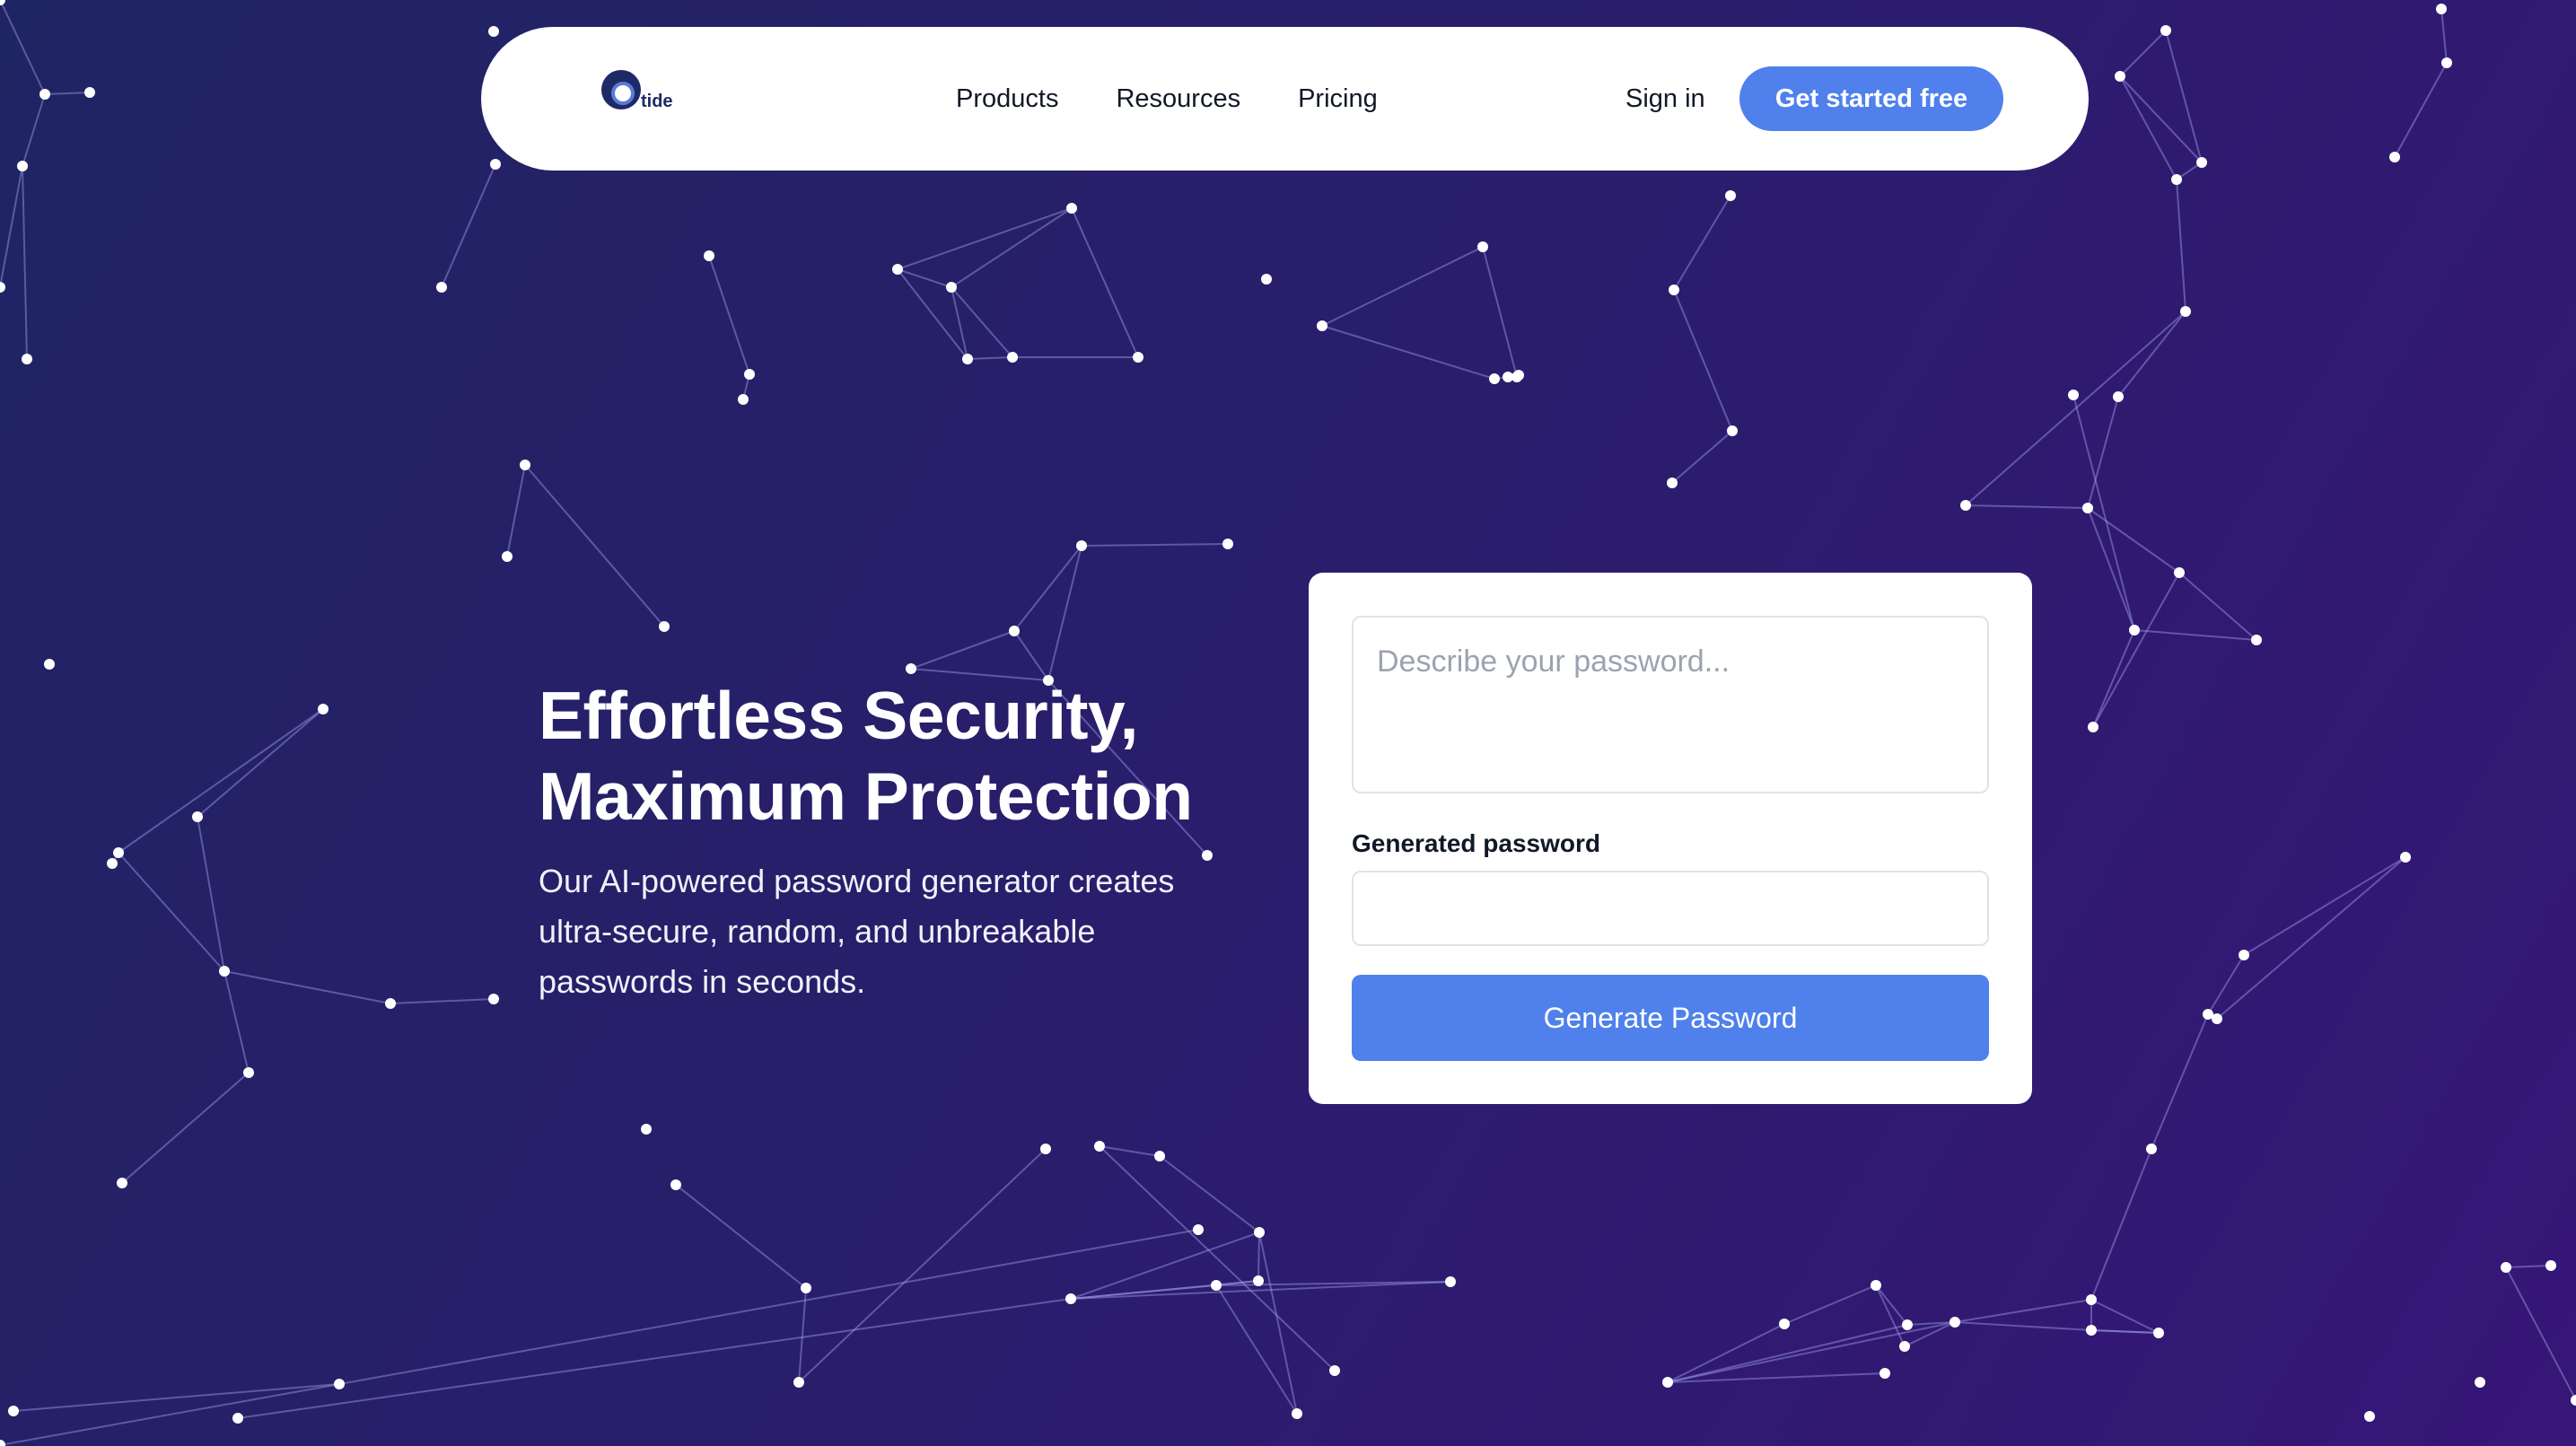 The height and width of the screenshot is (1446, 2576). What do you see at coordinates (1871, 99) in the screenshot?
I see `get-started-button: Get started free` at bounding box center [1871, 99].